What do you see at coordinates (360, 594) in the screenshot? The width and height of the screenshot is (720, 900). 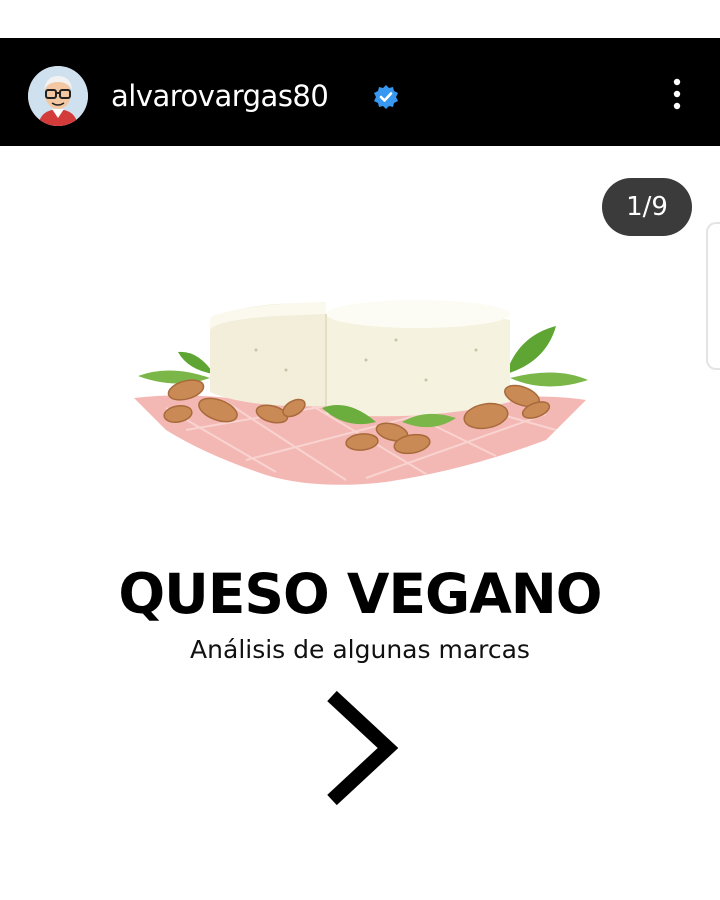 I see `post-title: QUESO VEGANO` at bounding box center [360, 594].